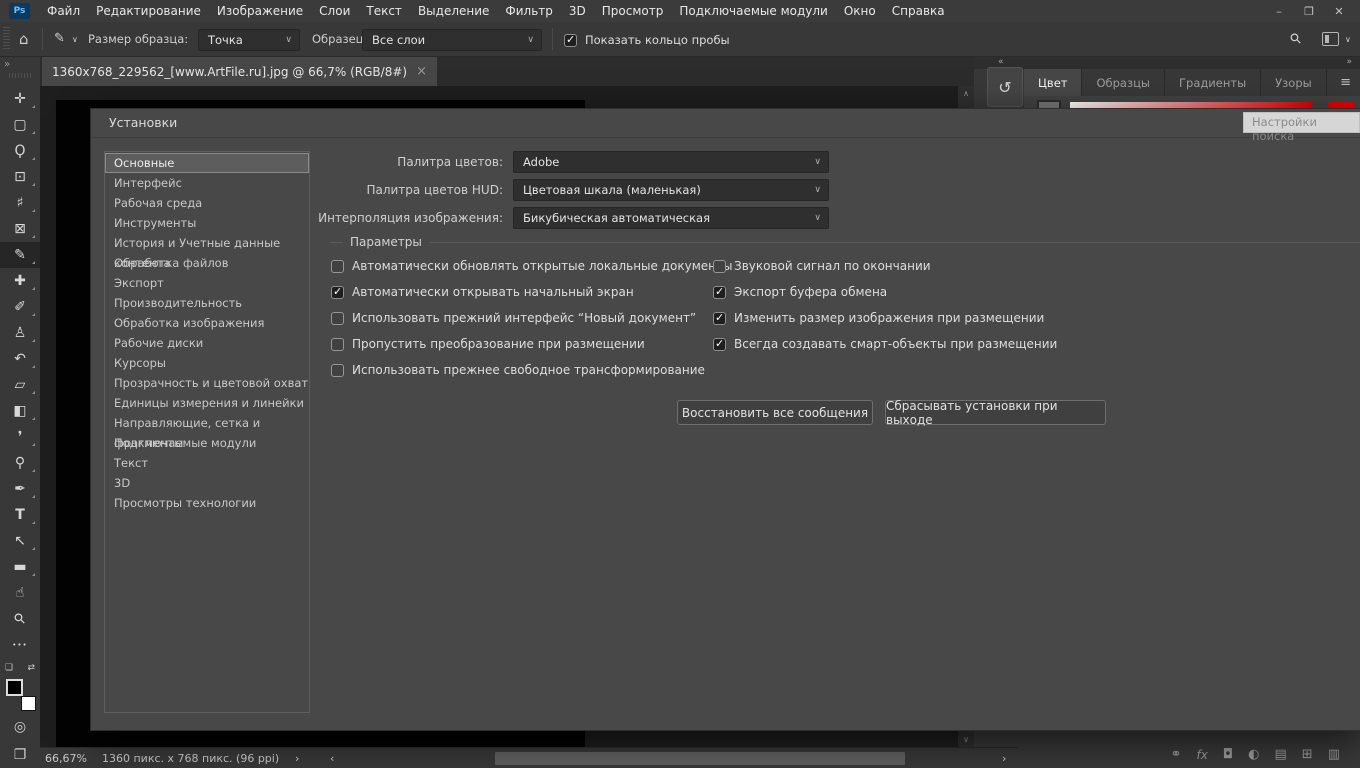  Describe the element at coordinates (918, 11) in the screenshot. I see `menu-help: Справка` at that location.